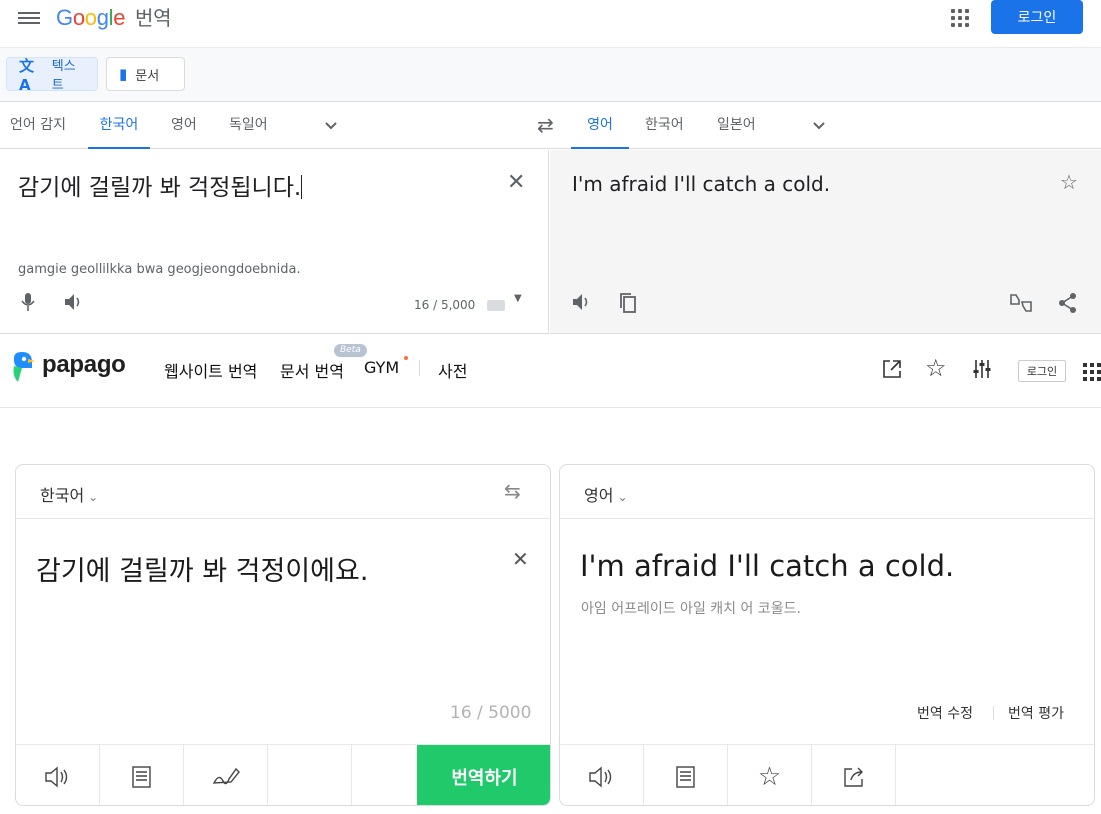 Image resolution: width=1101 pixels, height=814 pixels. Describe the element at coordinates (113, 16) in the screenshot. I see `google-logo: Google 번역` at that location.